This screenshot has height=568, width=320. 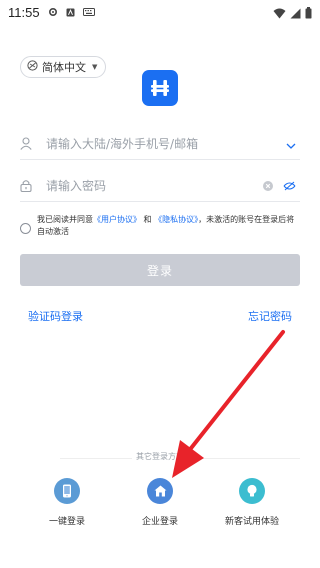 What do you see at coordinates (70, 12) in the screenshot?
I see `app-notification-icon` at bounding box center [70, 12].